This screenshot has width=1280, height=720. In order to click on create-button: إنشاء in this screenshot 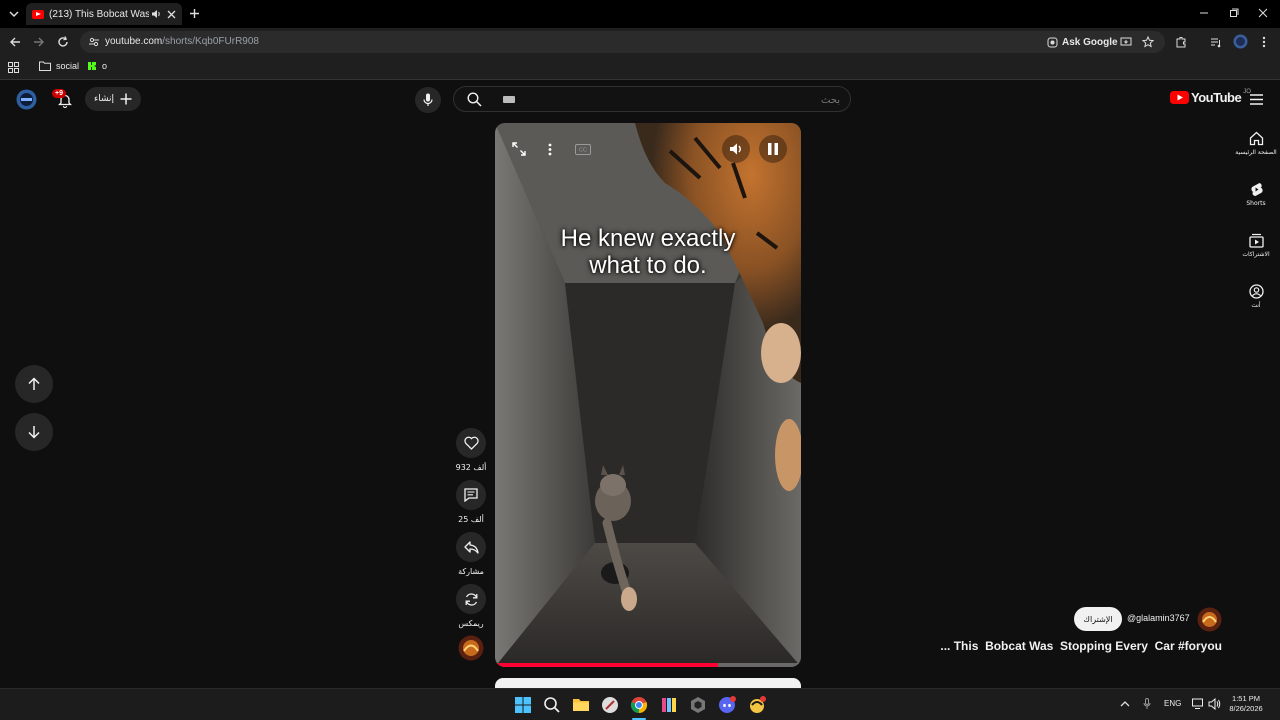, I will do `click(113, 99)`.